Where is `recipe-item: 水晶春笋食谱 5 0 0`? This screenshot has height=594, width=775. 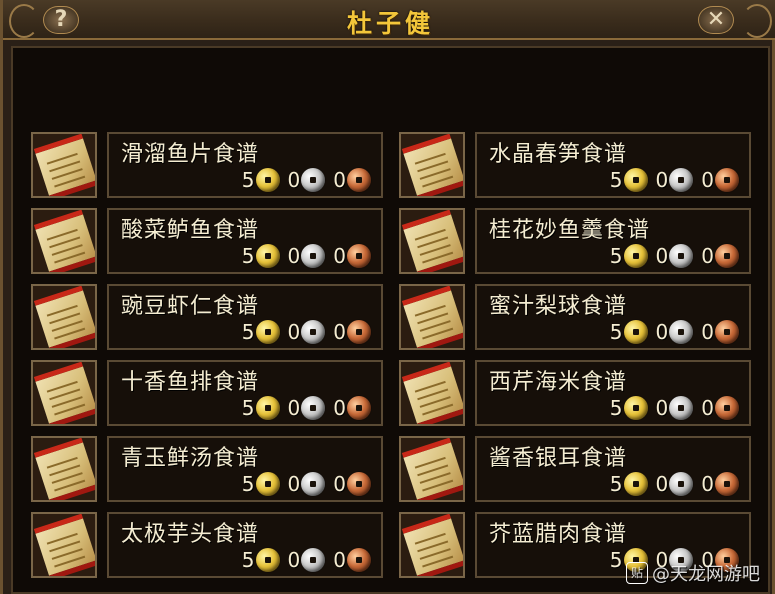
recipe-item: 水晶春笋食谱 5 0 0 is located at coordinates (575, 166).